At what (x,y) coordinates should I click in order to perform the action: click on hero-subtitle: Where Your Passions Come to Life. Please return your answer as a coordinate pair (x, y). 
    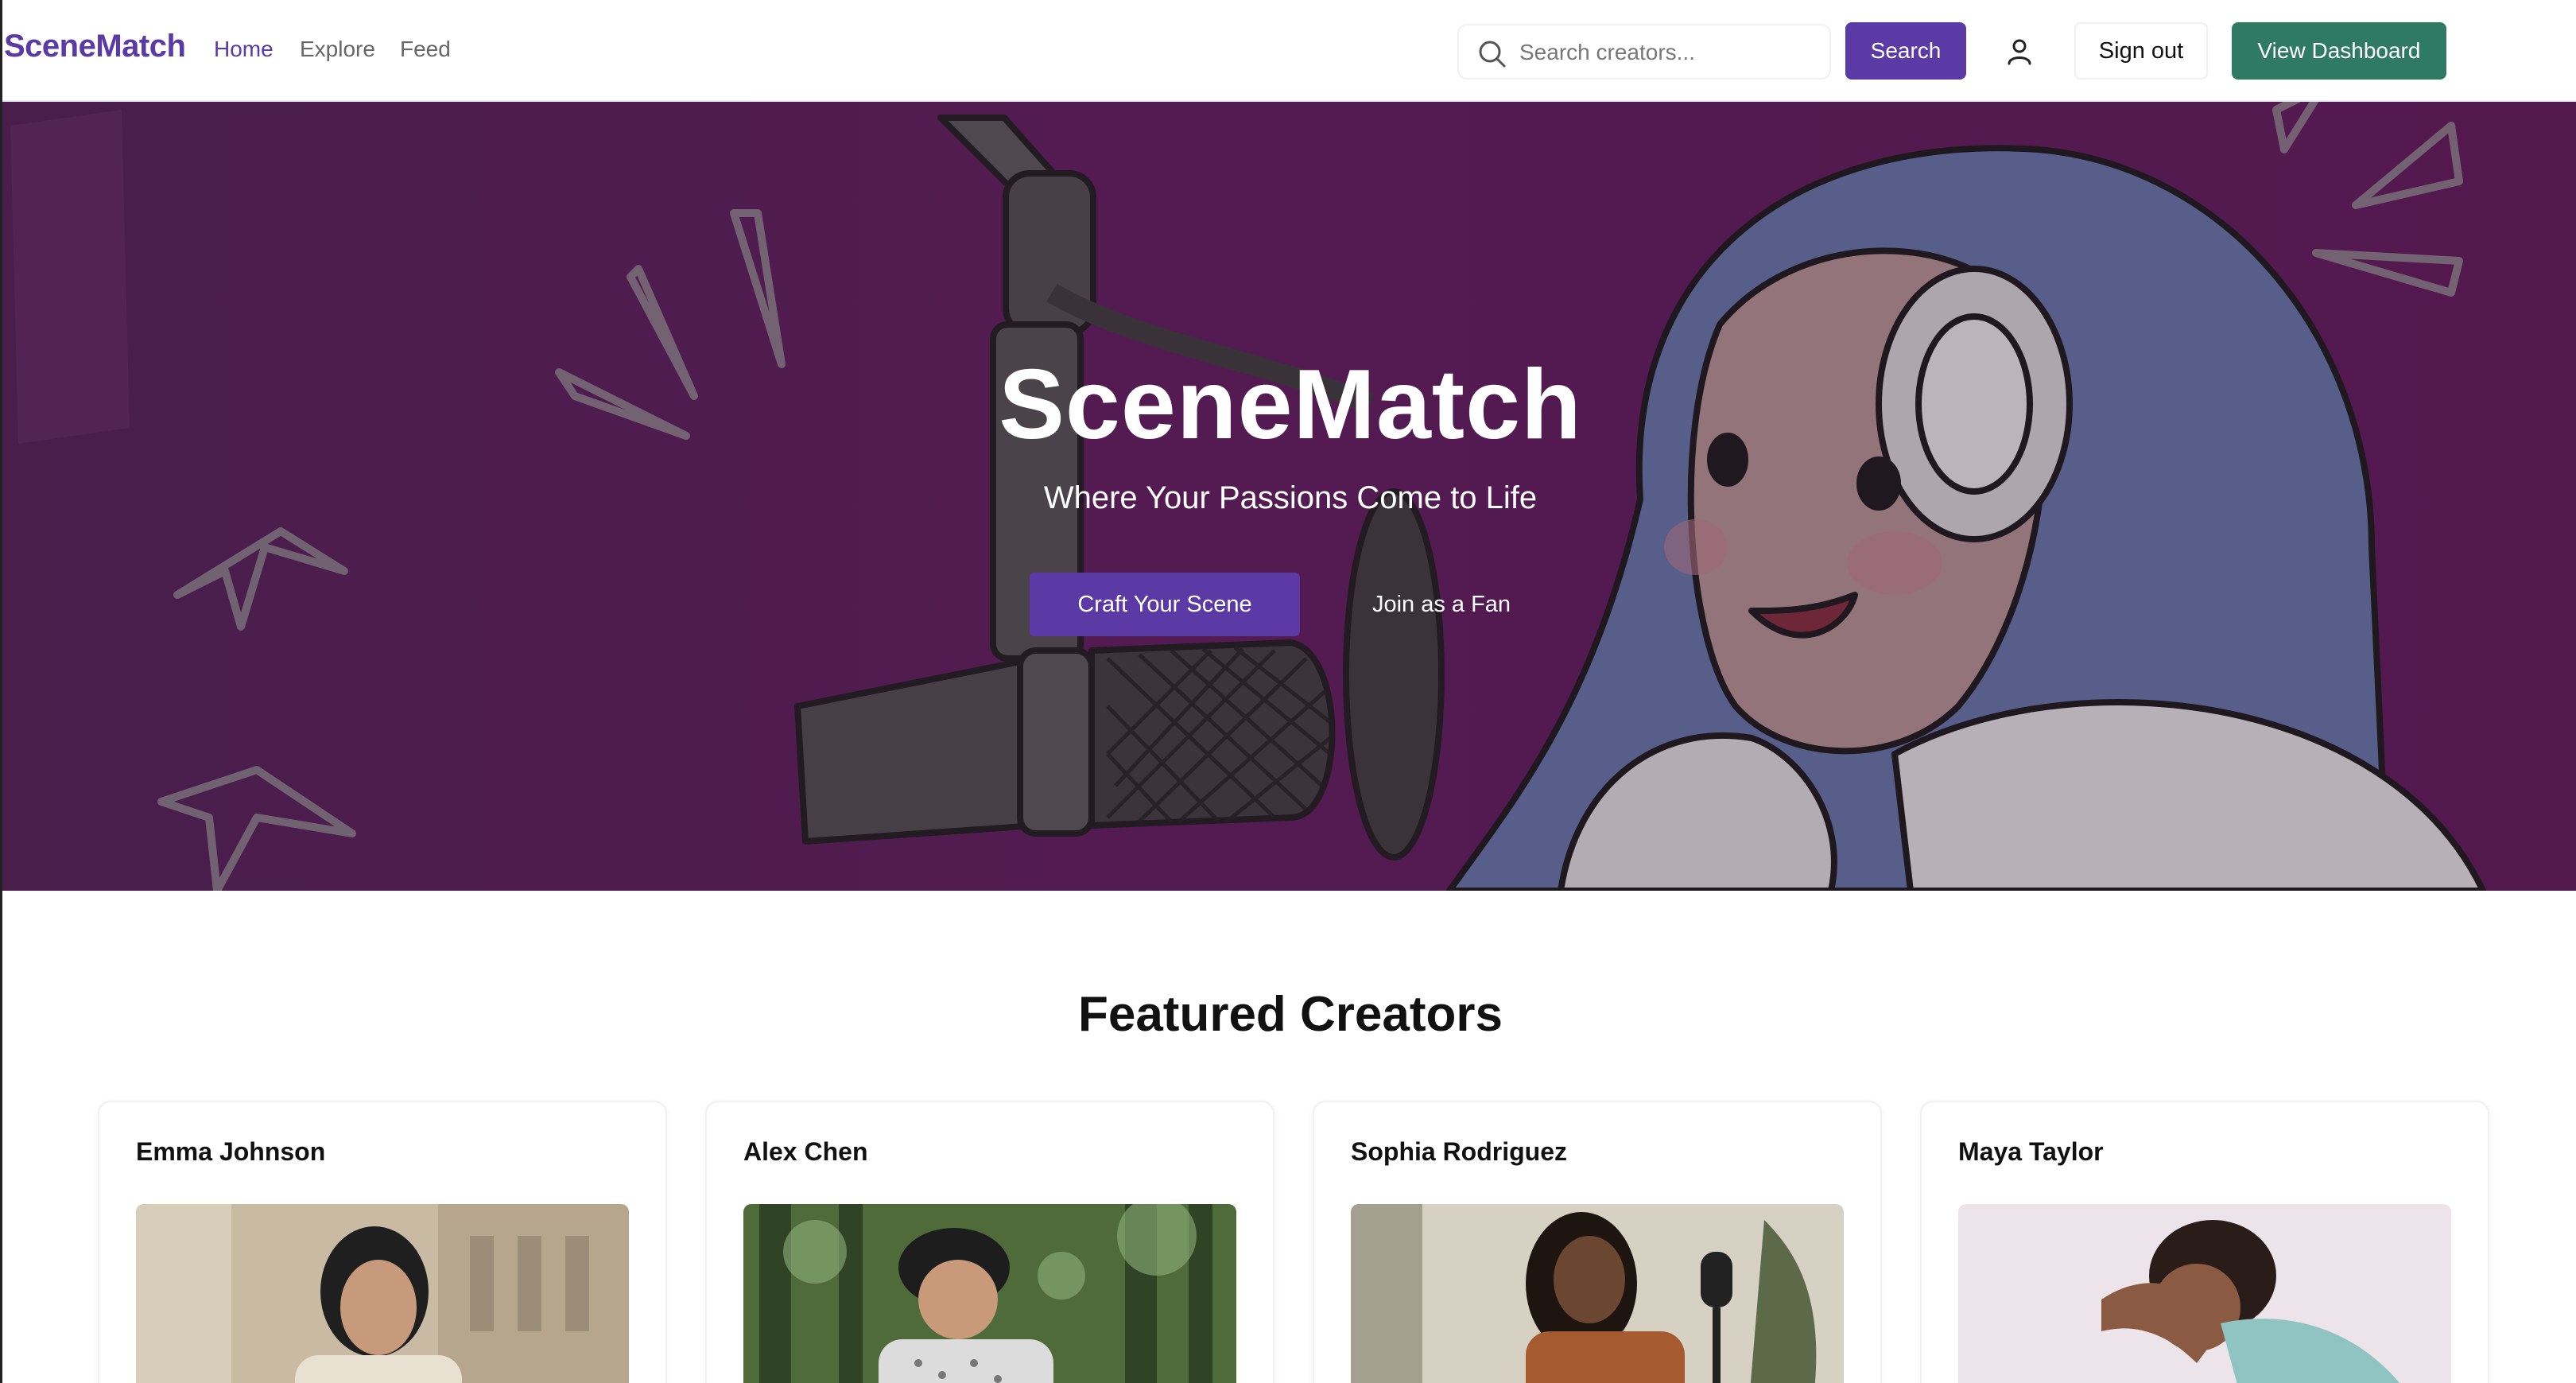
    Looking at the image, I should click on (1290, 497).